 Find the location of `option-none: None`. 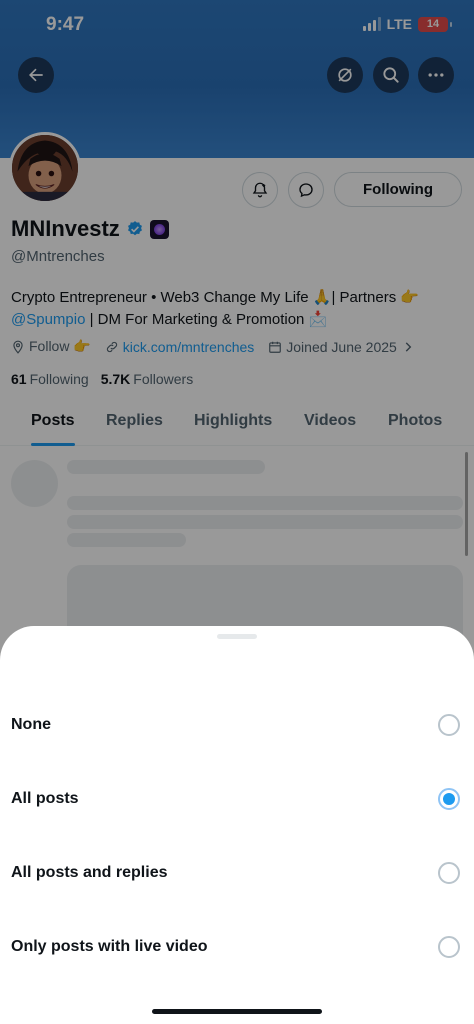

option-none: None is located at coordinates (237, 725).